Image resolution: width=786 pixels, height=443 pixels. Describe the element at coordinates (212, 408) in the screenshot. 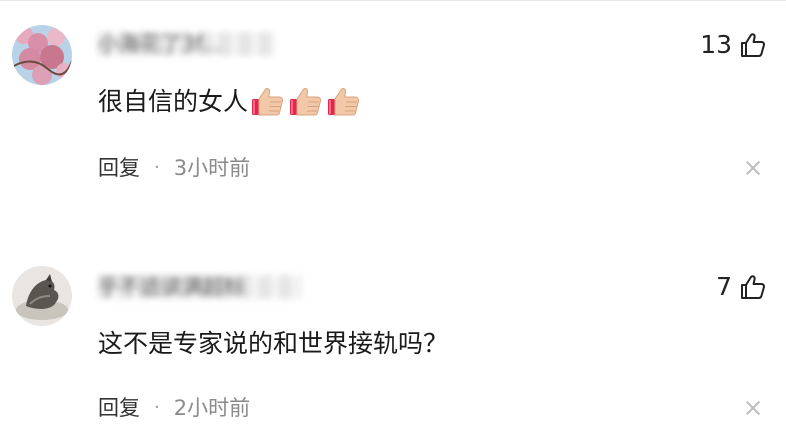

I see `timestamp: 2小时前` at that location.